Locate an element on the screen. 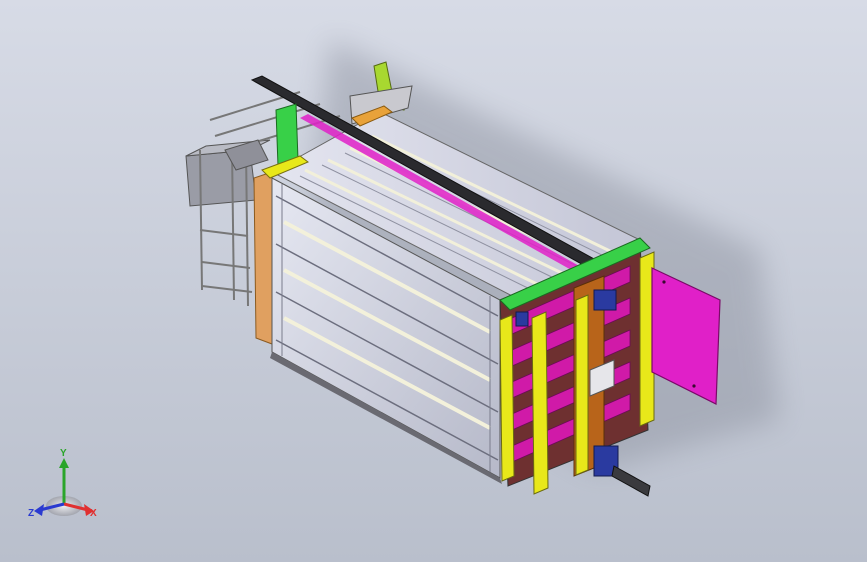 This screenshot has height=562, width=867. axis-z-label: Z is located at coordinates (31, 513).